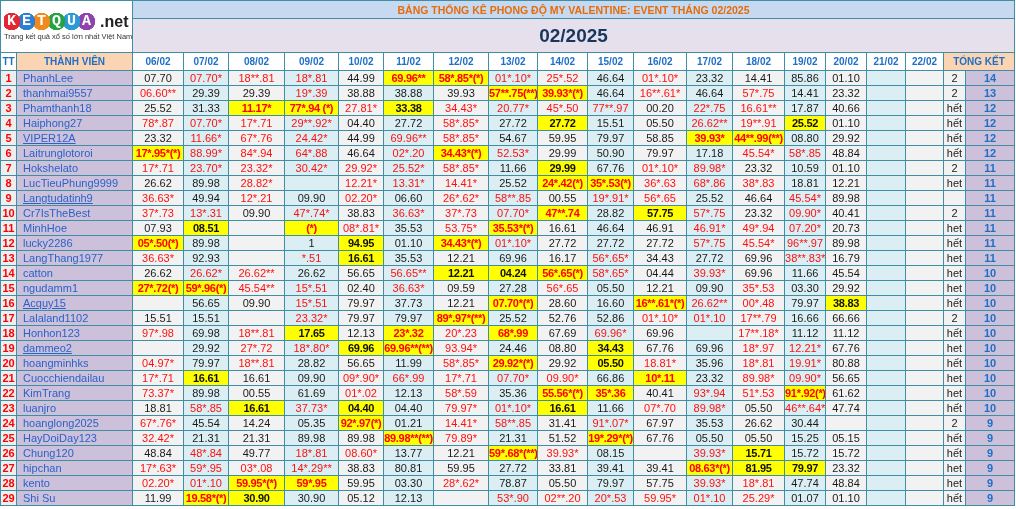 This screenshot has width=1016, height=509. I want to click on month-heading: 02/2025, so click(573, 35).